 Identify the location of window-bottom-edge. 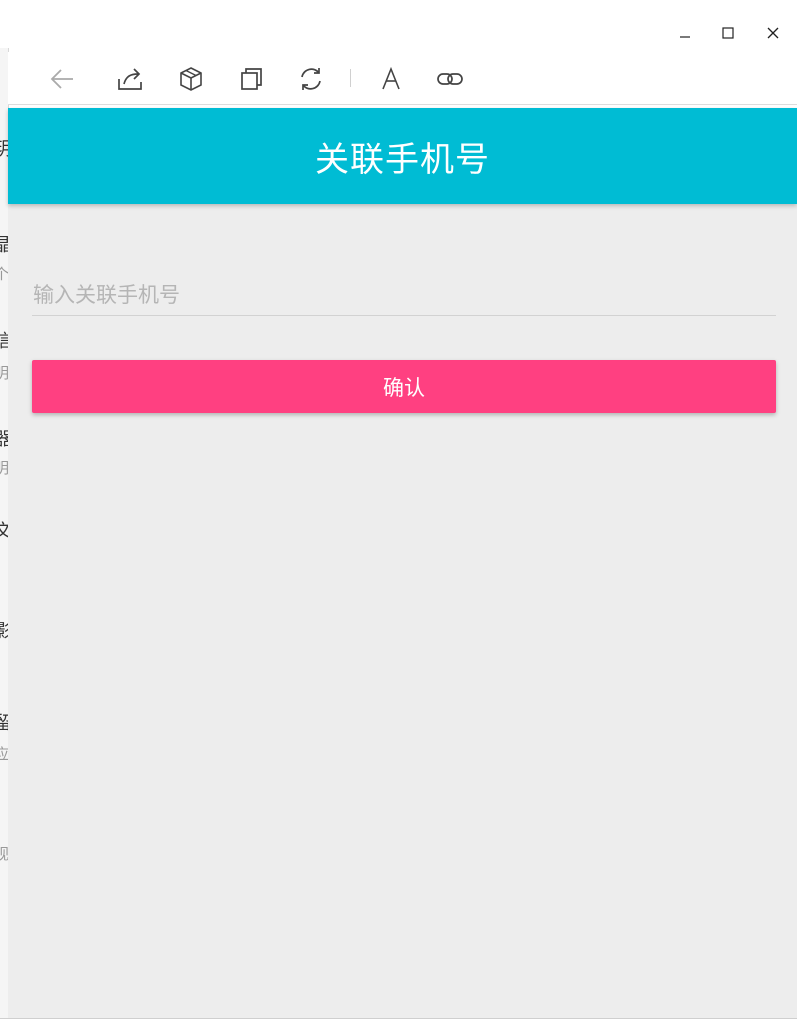
(398, 1020).